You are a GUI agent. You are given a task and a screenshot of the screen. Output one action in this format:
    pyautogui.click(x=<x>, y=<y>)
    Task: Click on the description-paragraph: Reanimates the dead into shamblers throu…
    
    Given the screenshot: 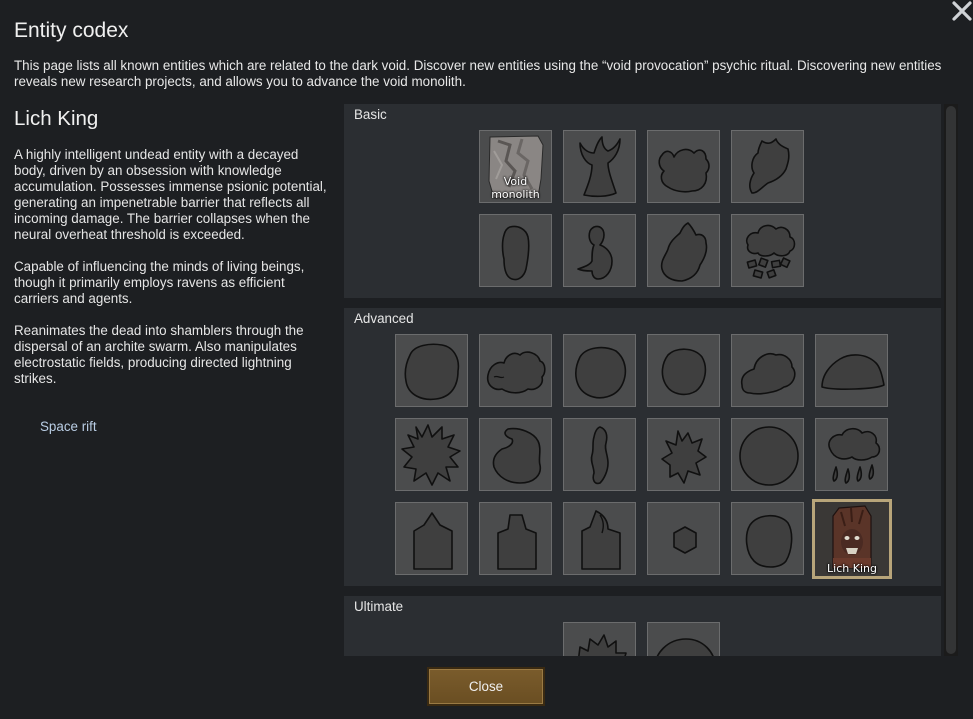 What is the action you would take?
    pyautogui.click(x=159, y=354)
    